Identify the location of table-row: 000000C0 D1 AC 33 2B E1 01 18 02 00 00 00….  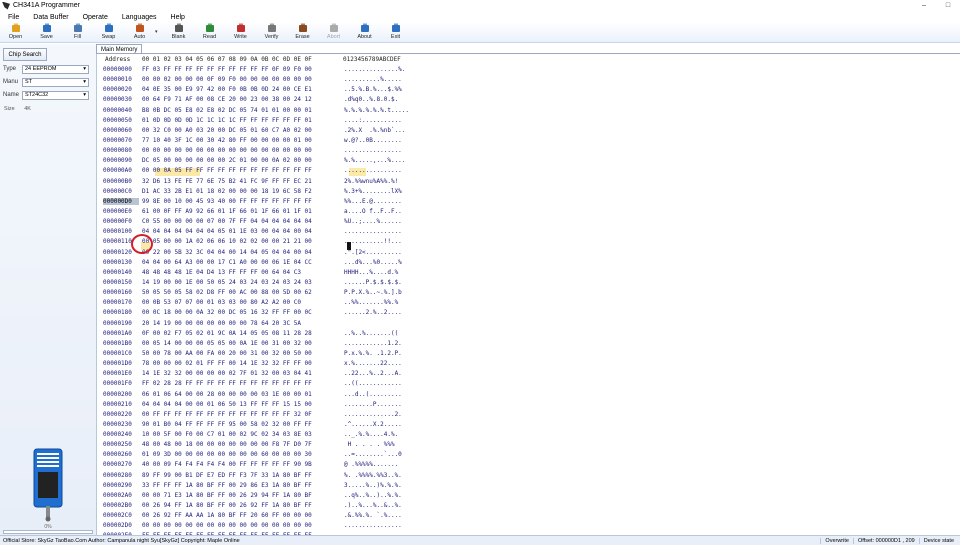
(262, 192).